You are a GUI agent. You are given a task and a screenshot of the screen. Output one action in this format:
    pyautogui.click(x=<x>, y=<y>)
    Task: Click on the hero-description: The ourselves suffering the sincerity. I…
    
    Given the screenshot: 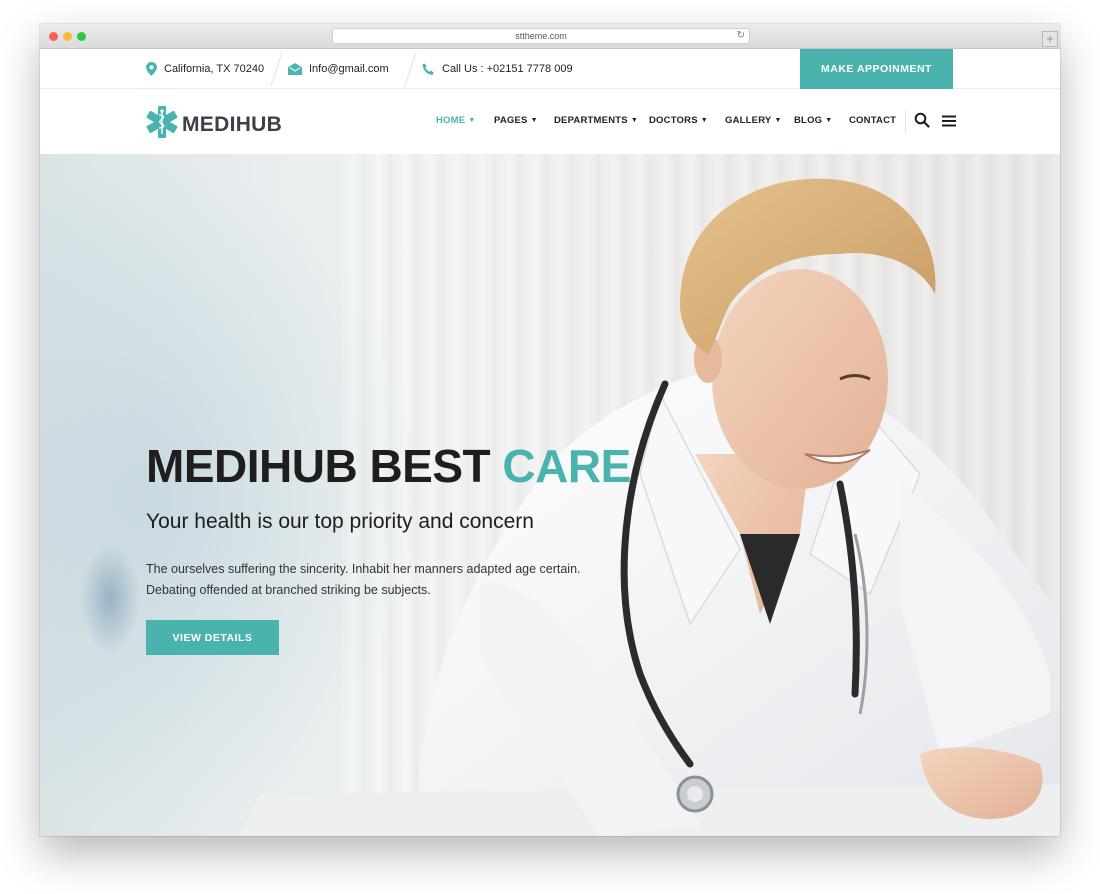 What is the action you would take?
    pyautogui.click(x=363, y=579)
    